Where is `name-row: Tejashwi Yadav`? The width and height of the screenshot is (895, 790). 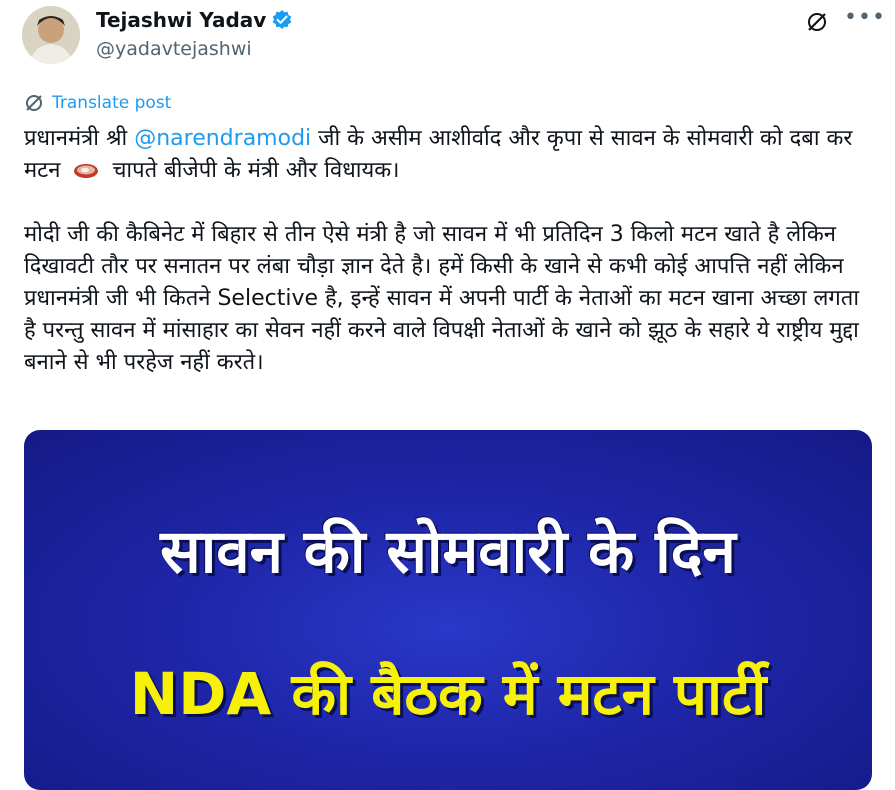
name-row: Tejashwi Yadav is located at coordinates (194, 20).